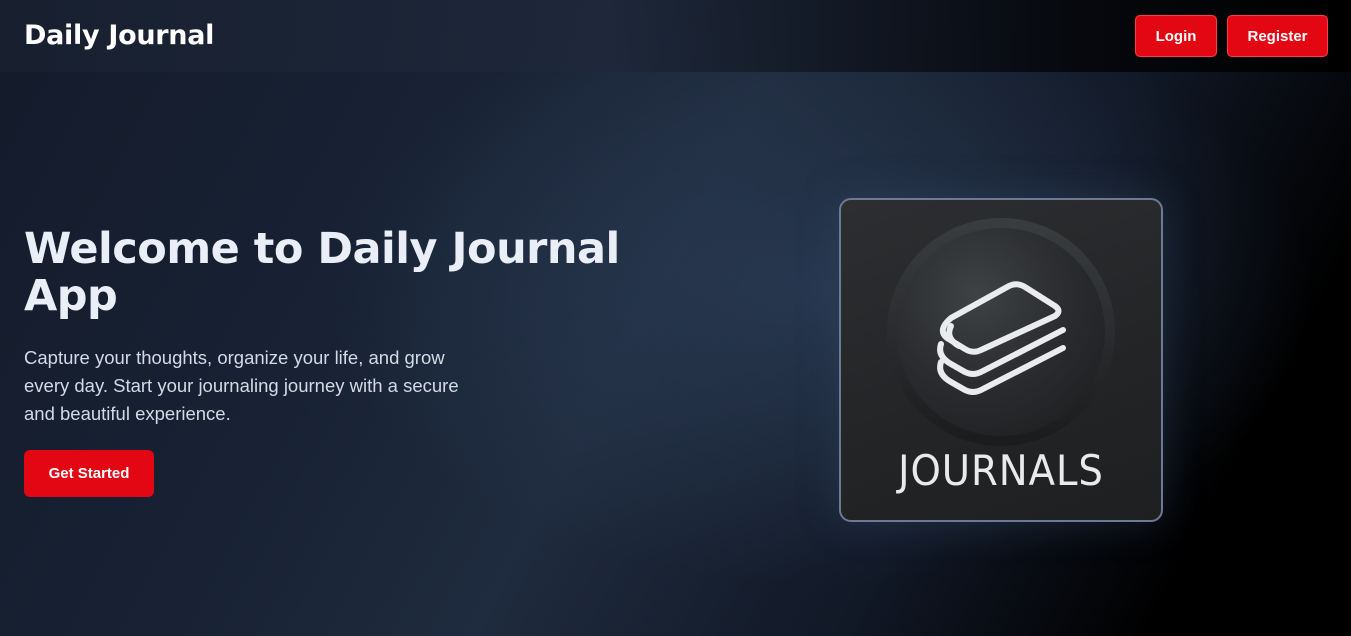 This screenshot has height=636, width=1351. I want to click on hero-title: Welcome to Daily Journal App, so click(322, 272).